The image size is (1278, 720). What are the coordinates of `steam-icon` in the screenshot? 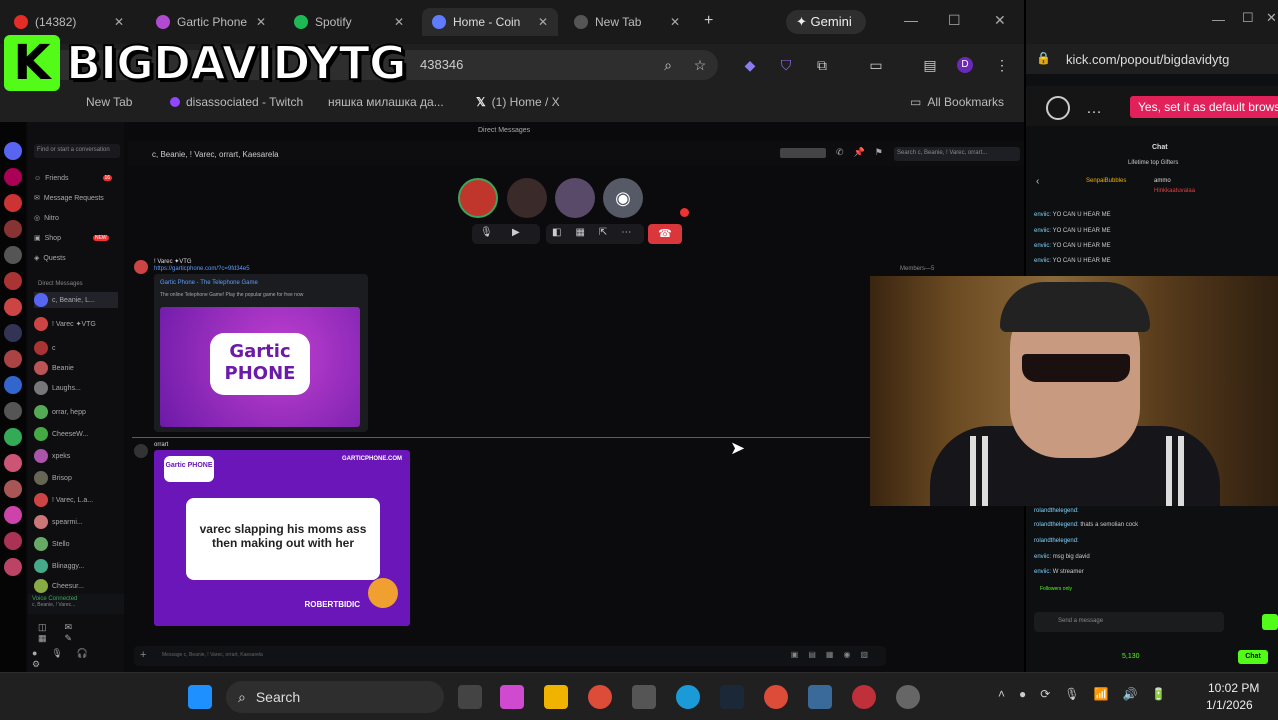 It's located at (732, 697).